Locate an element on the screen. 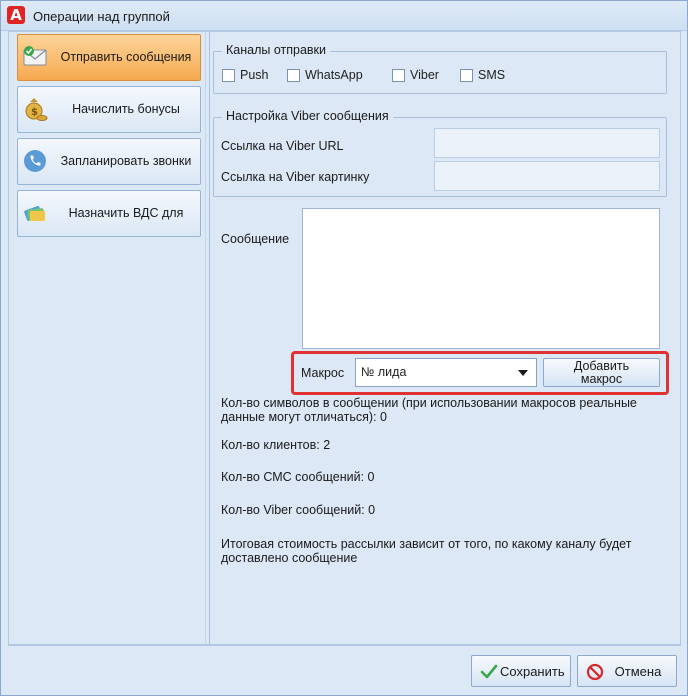 This screenshot has height=696, width=688. sms-count-text: Кол-во СМС сообщений: 0 is located at coordinates (298, 477).